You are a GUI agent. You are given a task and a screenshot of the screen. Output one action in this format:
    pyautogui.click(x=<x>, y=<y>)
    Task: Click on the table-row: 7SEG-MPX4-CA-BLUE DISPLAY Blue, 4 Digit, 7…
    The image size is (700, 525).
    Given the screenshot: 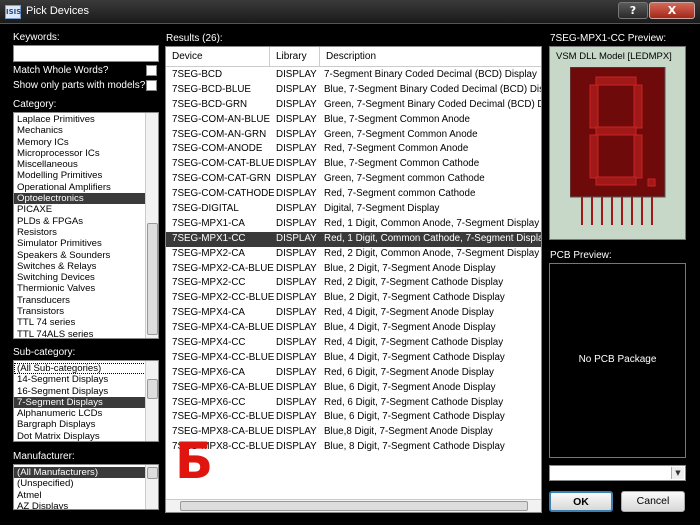 What is the action you would take?
    pyautogui.click(x=353, y=328)
    